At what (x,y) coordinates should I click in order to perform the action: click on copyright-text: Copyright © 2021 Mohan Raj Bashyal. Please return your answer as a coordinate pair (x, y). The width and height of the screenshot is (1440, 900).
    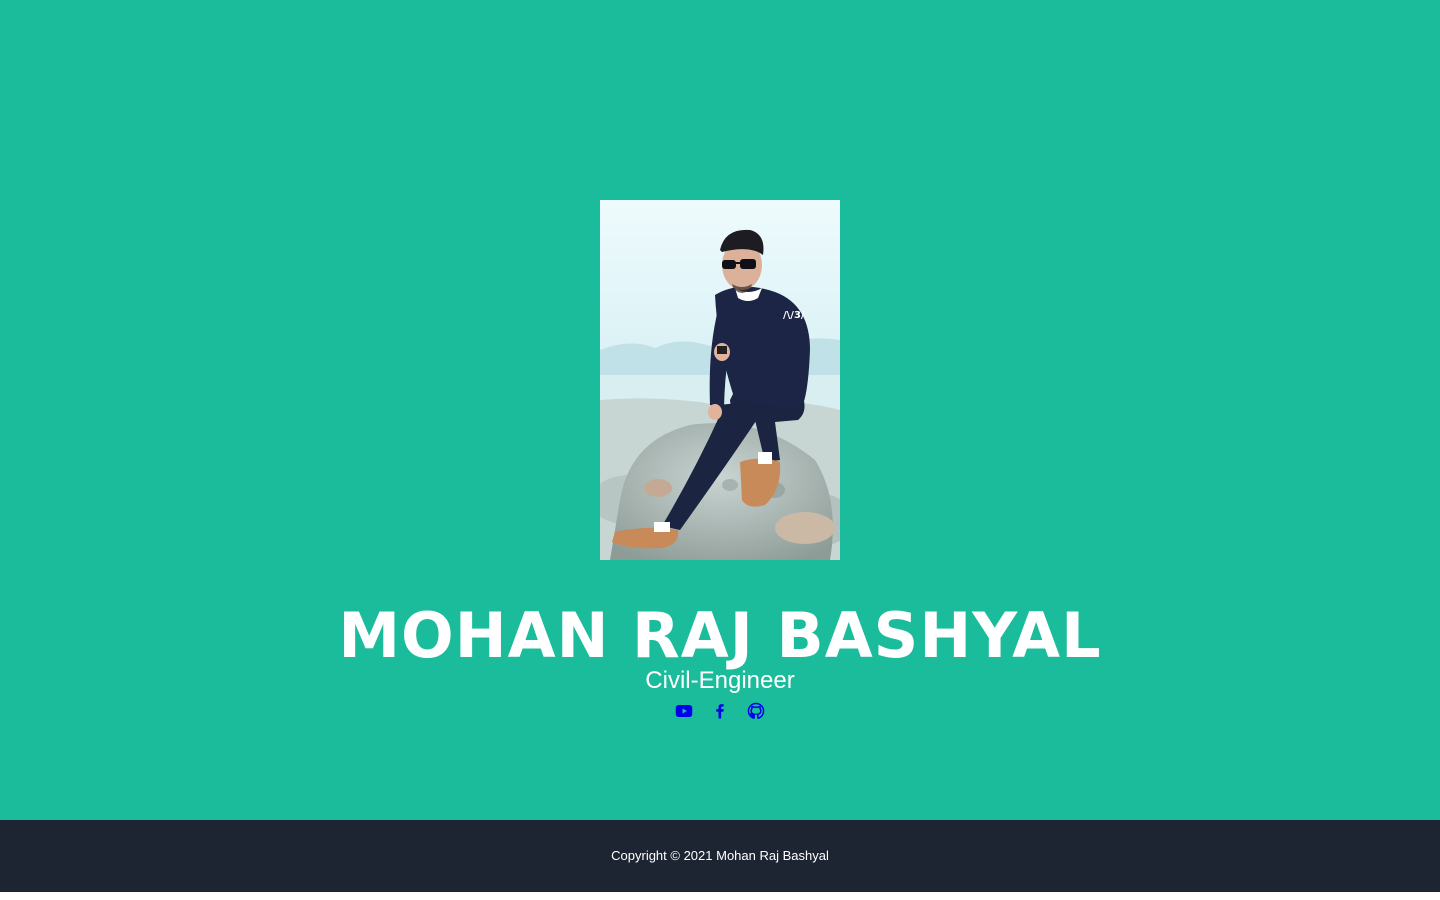
    Looking at the image, I should click on (720, 855).